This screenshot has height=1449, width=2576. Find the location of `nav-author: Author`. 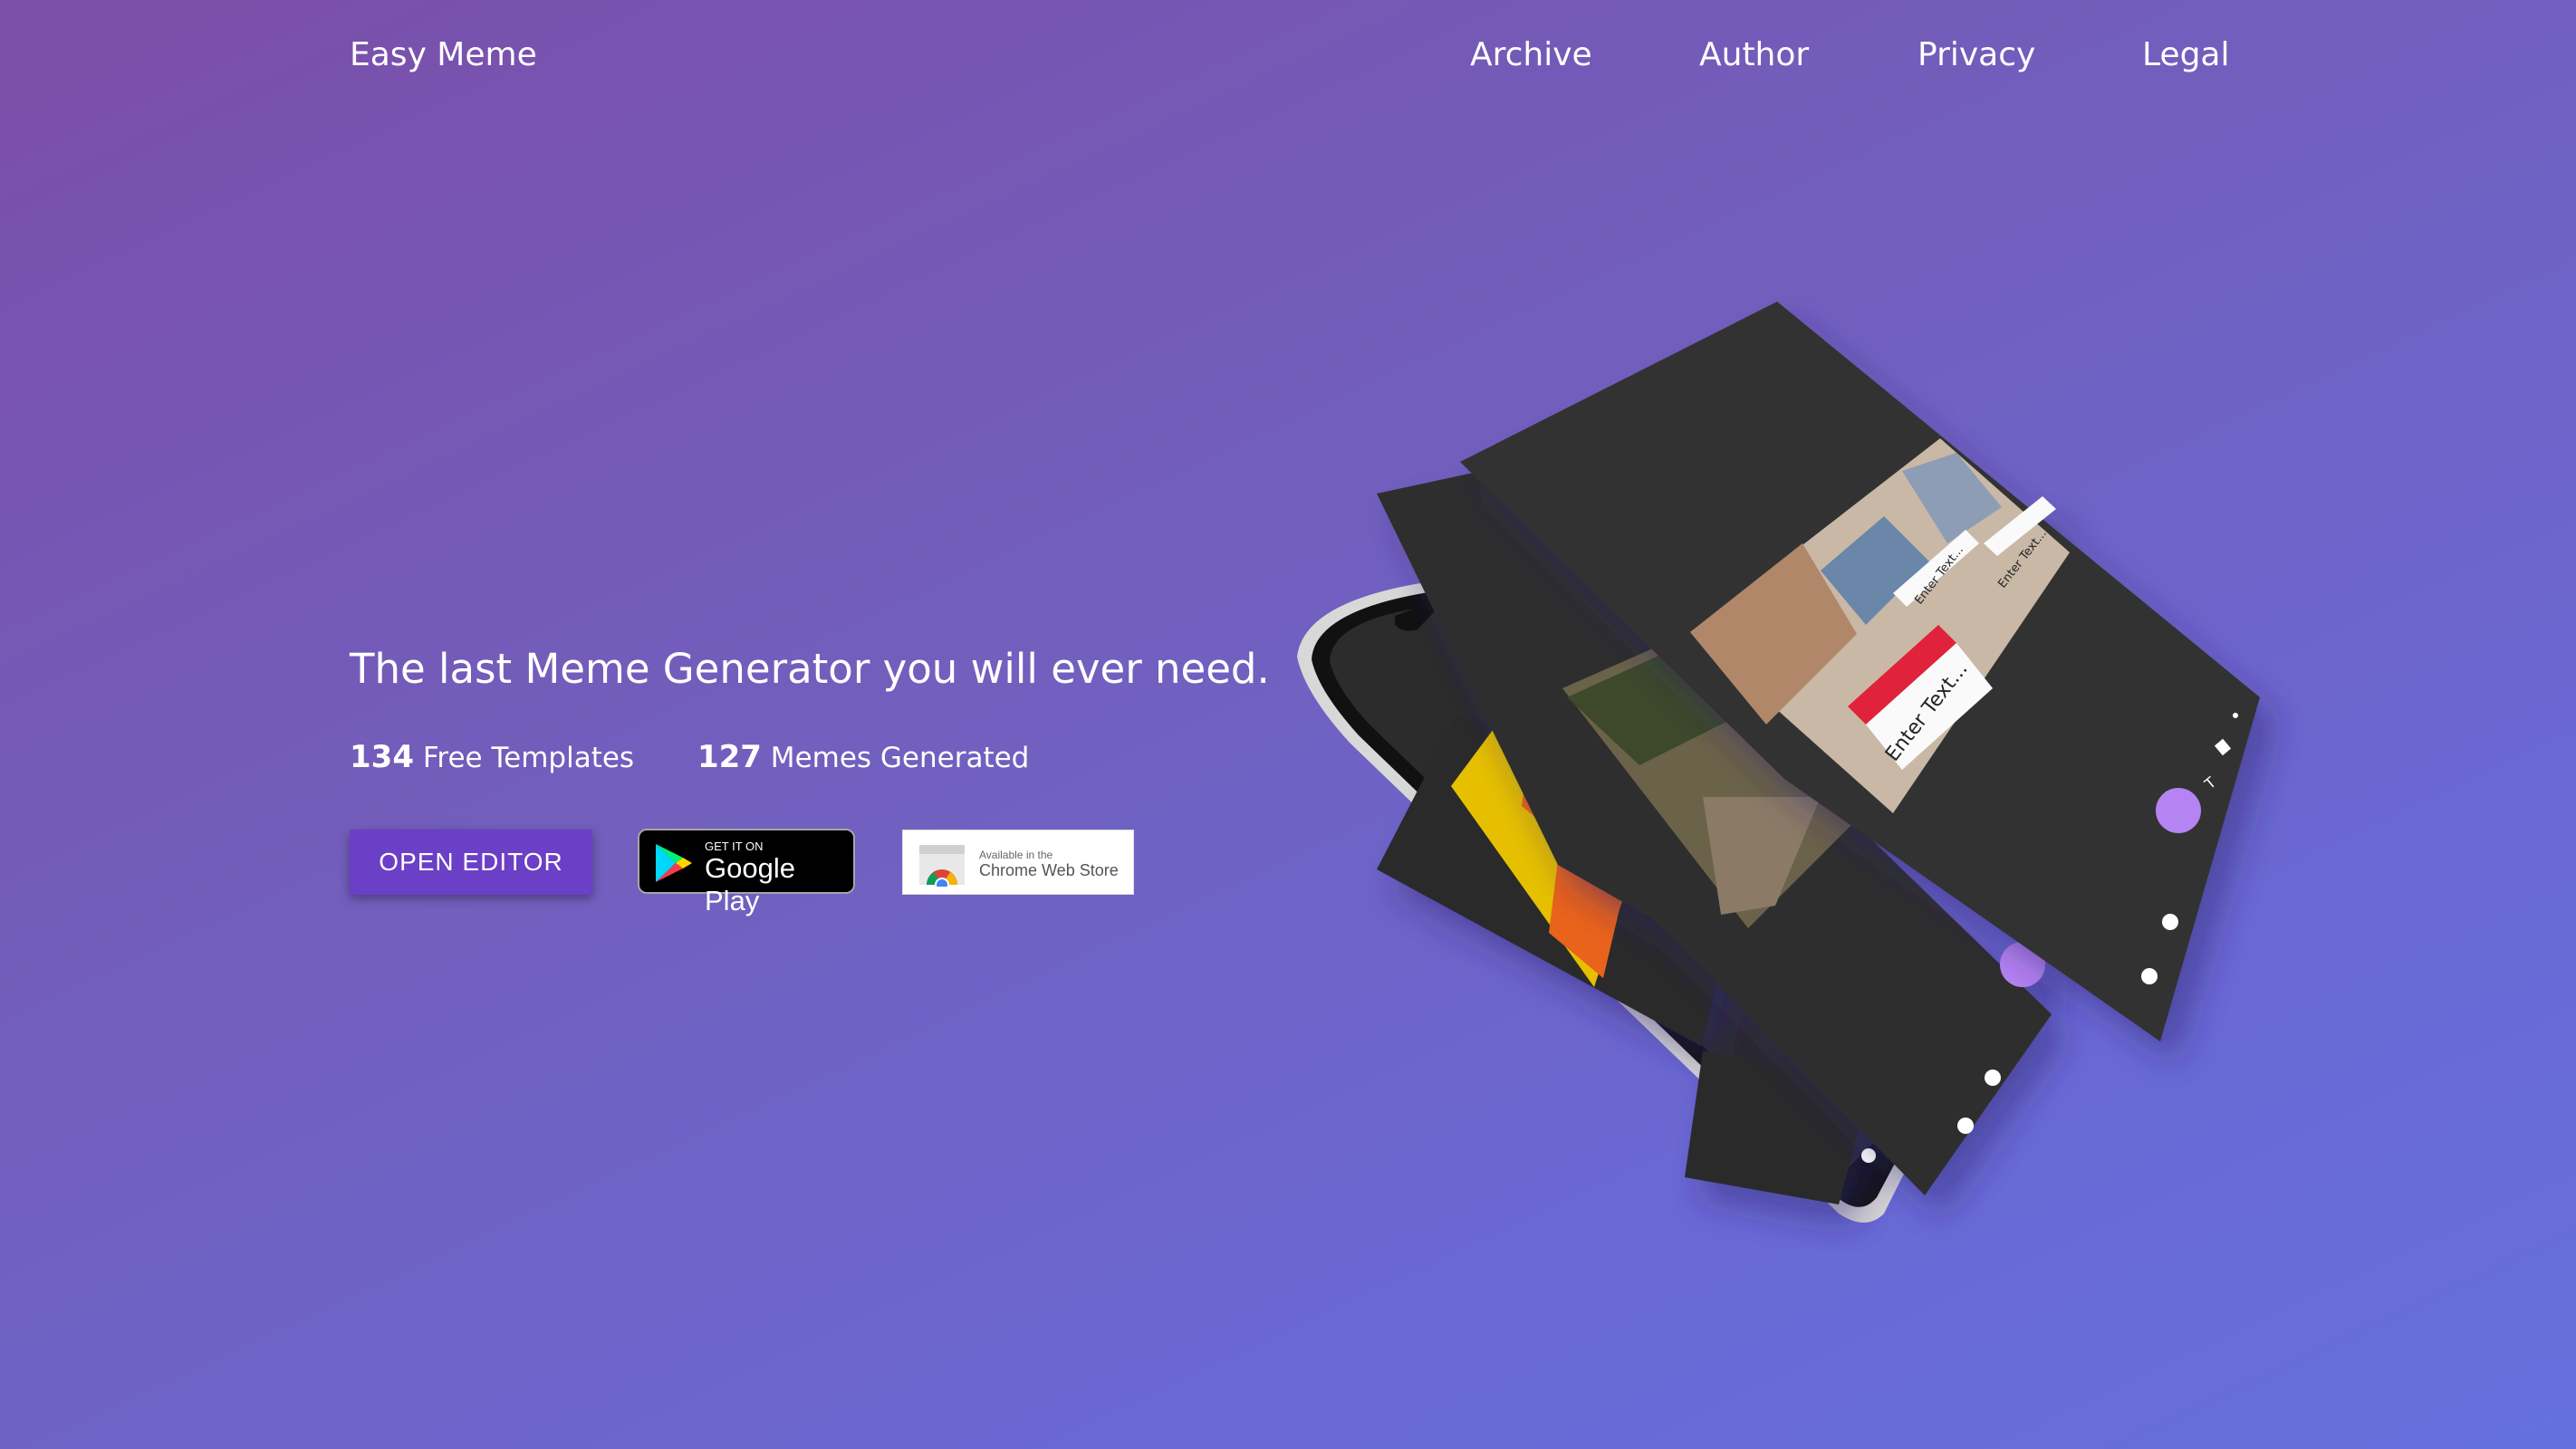

nav-author: Author is located at coordinates (1754, 54).